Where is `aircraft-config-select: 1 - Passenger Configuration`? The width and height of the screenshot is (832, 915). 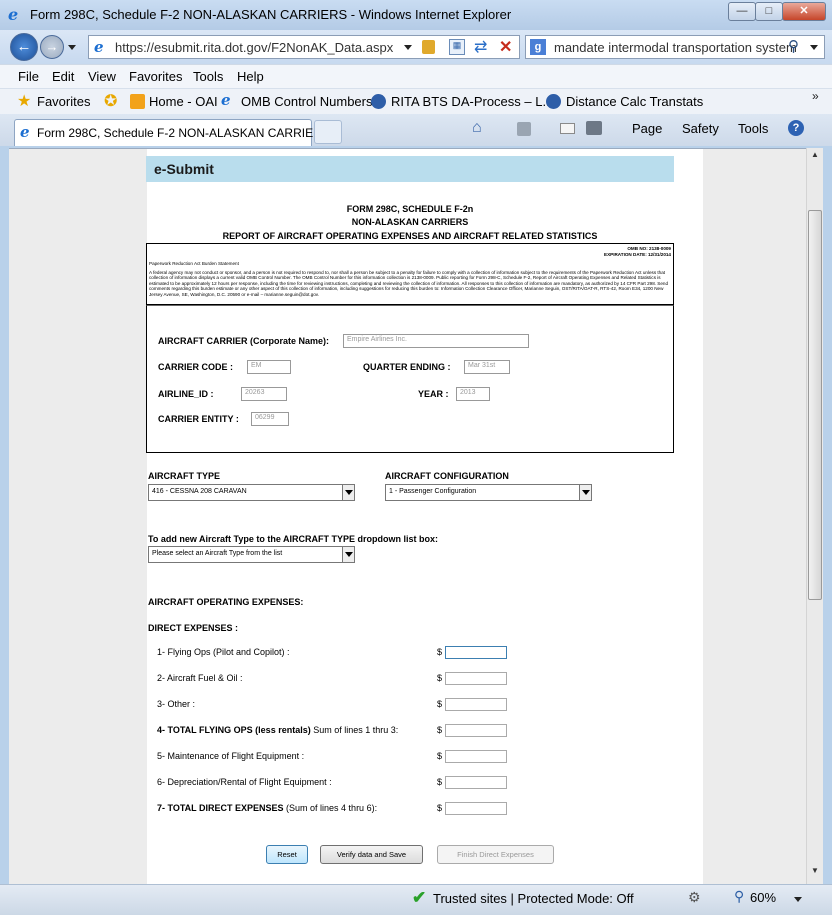
aircraft-config-select: 1 - Passenger Configuration is located at coordinates (488, 492).